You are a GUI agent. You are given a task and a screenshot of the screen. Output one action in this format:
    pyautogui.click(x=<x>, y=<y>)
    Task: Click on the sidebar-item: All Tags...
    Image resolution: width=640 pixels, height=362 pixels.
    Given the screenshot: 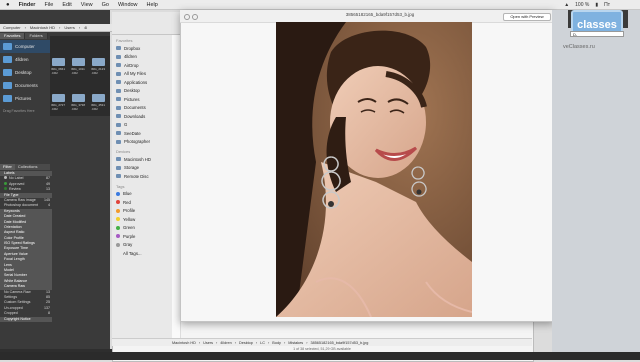 What is the action you would take?
    pyautogui.click(x=142, y=253)
    